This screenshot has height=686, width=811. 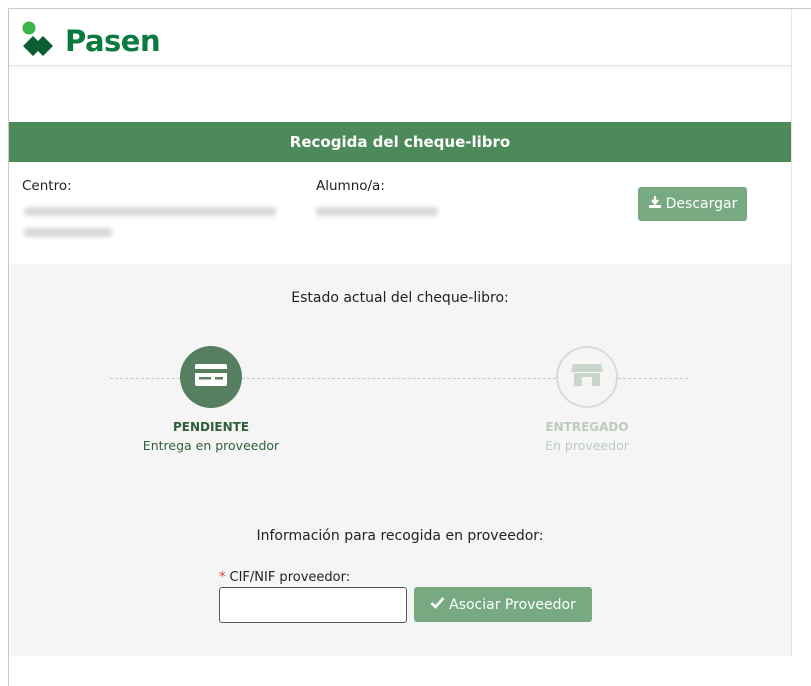 I want to click on associate-provider-label: Asociar Proveedor, so click(x=512, y=604).